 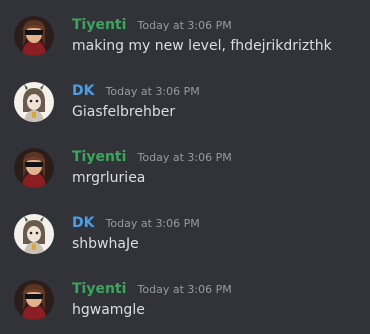 What do you see at coordinates (202, 46) in the screenshot?
I see `message-text: making my new level, fhdejrikdrizthk` at bounding box center [202, 46].